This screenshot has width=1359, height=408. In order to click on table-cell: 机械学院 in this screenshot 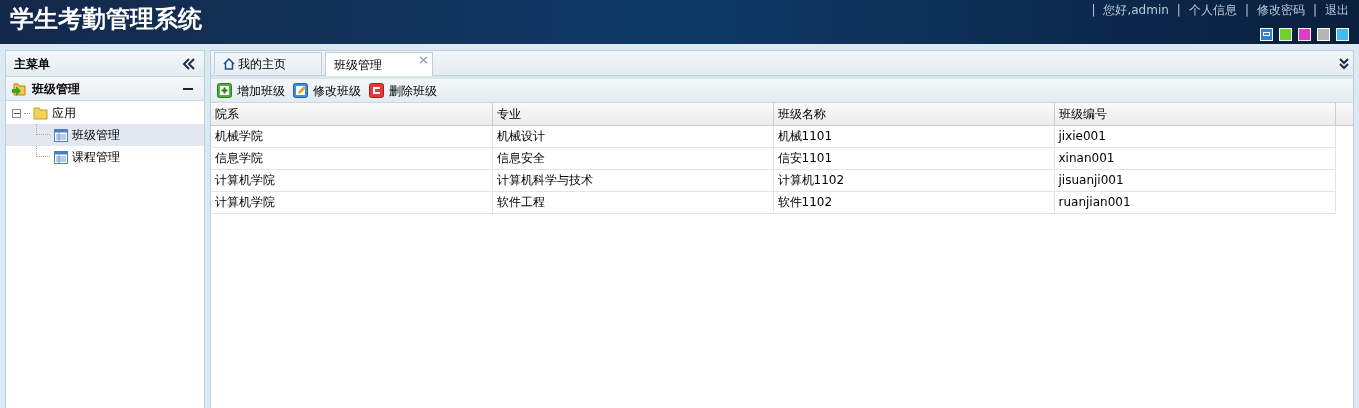, I will do `click(351, 136)`.